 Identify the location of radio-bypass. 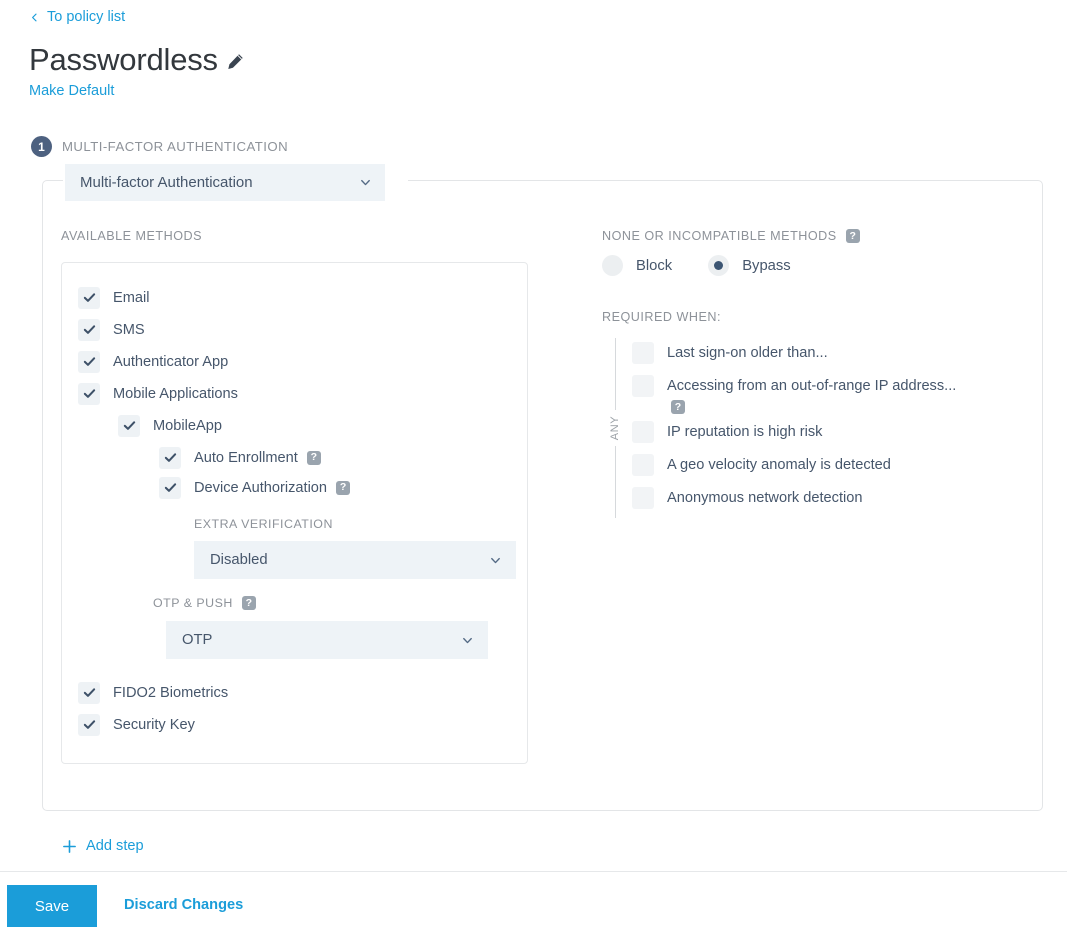
(719, 265).